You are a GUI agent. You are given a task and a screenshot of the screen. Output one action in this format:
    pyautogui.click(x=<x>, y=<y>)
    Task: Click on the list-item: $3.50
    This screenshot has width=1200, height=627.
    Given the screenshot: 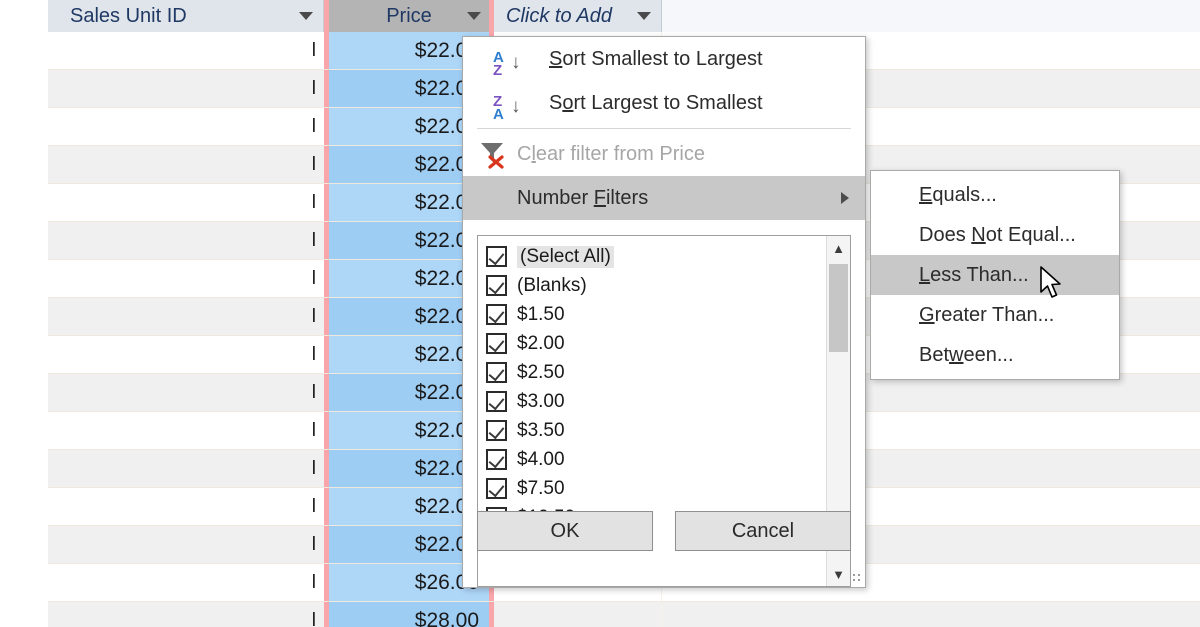 What is the action you would take?
    pyautogui.click(x=656, y=430)
    